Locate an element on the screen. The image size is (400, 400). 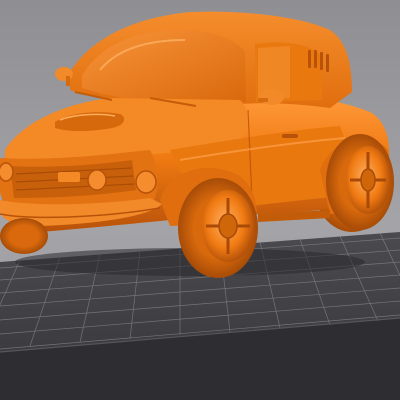
grille-emblem is located at coordinates (69, 177).